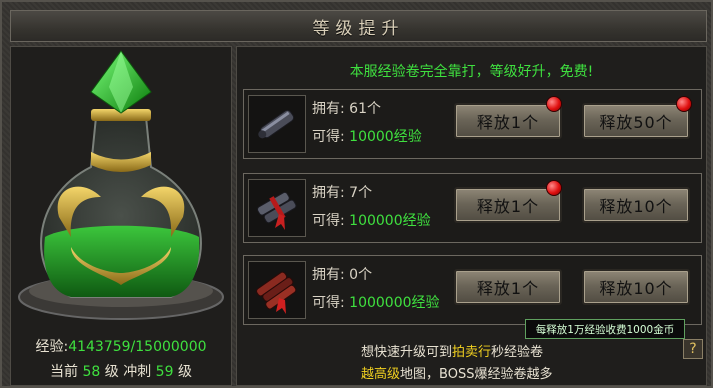 The width and height of the screenshot is (713, 388). I want to click on scroll-row-2: 拥有: 7个 可得: 100000经验 释放1个 释放10个, so click(472, 208).